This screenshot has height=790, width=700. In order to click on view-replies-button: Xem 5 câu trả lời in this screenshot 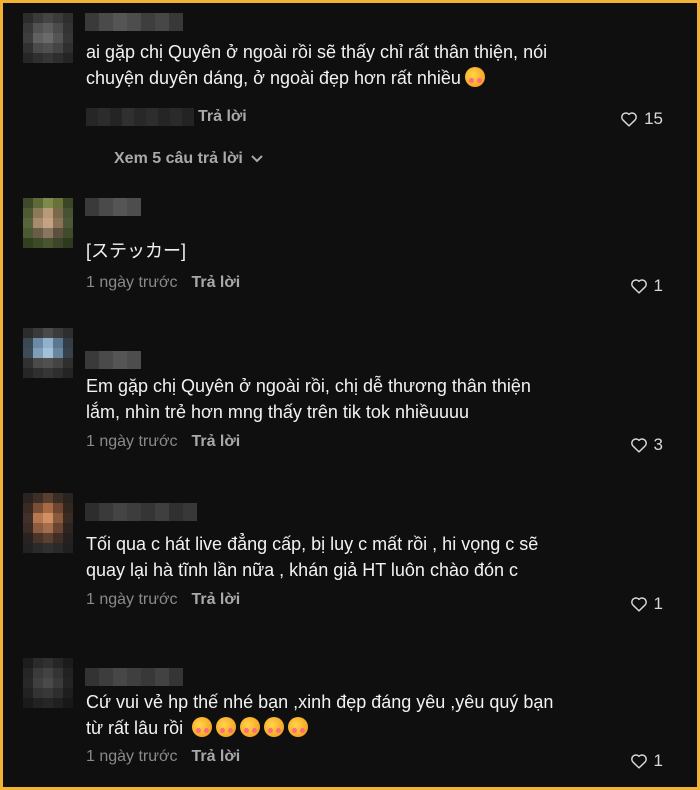, I will do `click(188, 159)`.